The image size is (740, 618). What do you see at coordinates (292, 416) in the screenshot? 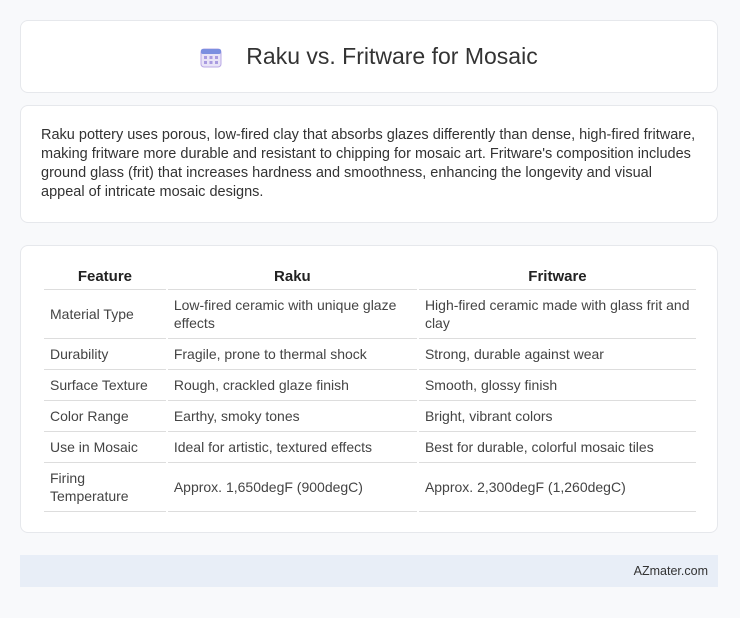
I see `cell-raku: Earthy, smoky tones` at bounding box center [292, 416].